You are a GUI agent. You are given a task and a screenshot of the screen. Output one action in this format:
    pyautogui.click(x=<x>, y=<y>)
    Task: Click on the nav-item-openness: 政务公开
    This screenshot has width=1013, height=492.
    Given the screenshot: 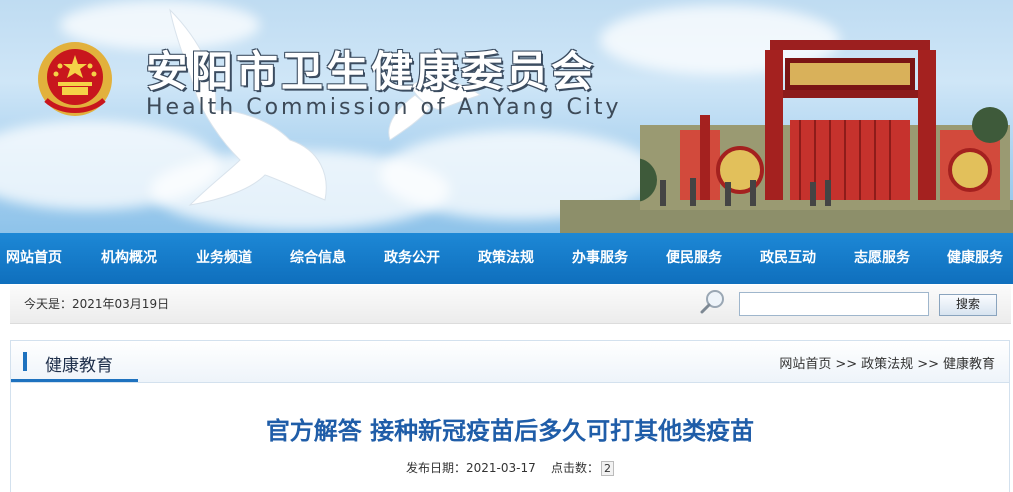 What is the action you would take?
    pyautogui.click(x=412, y=258)
    